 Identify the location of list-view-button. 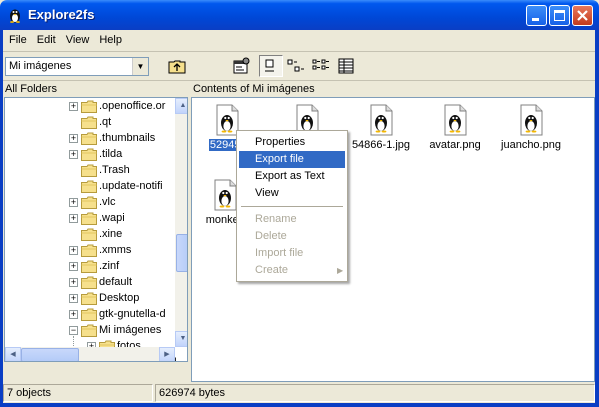
(321, 66).